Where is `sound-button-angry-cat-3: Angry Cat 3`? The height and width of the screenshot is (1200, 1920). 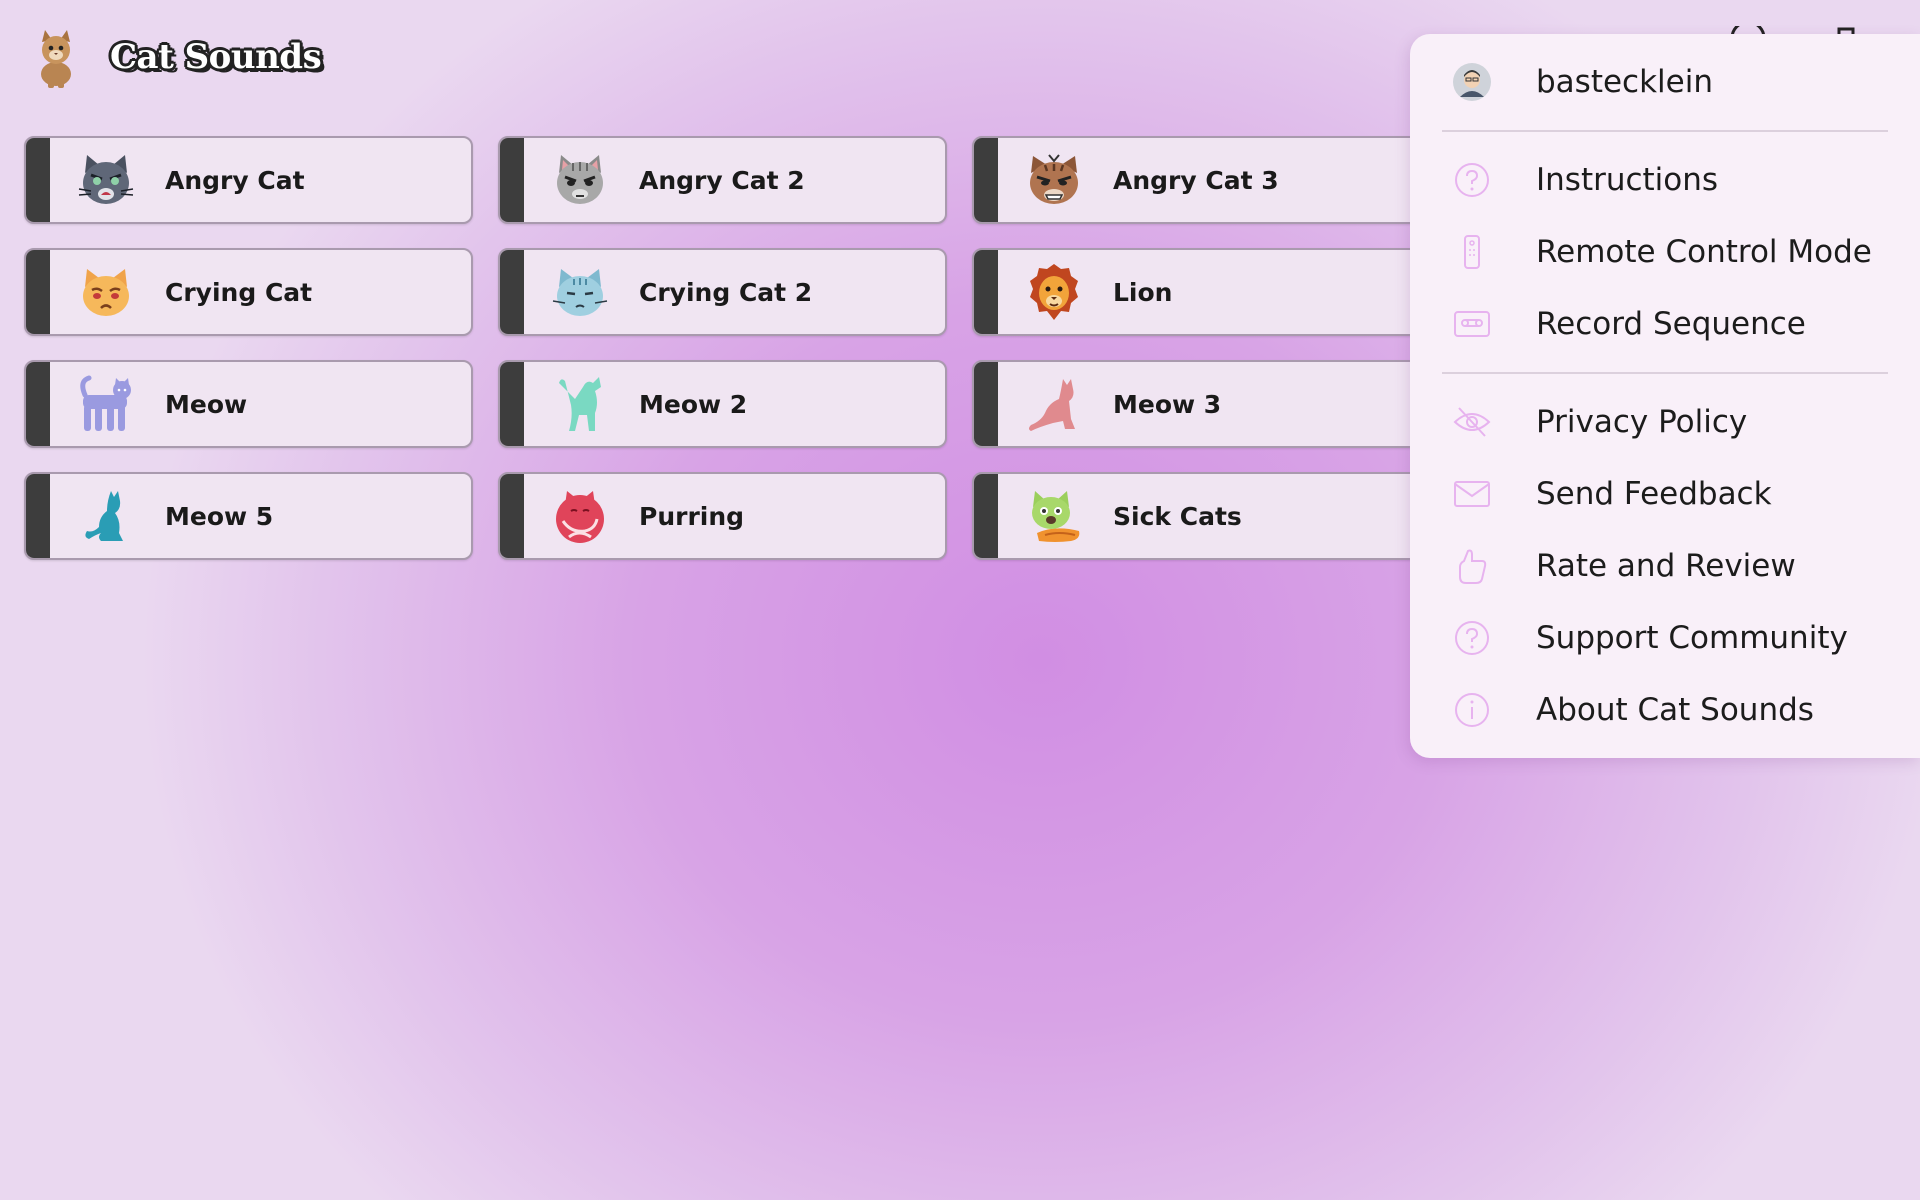 sound-button-angry-cat-3: Angry Cat 3 is located at coordinates (1196, 180).